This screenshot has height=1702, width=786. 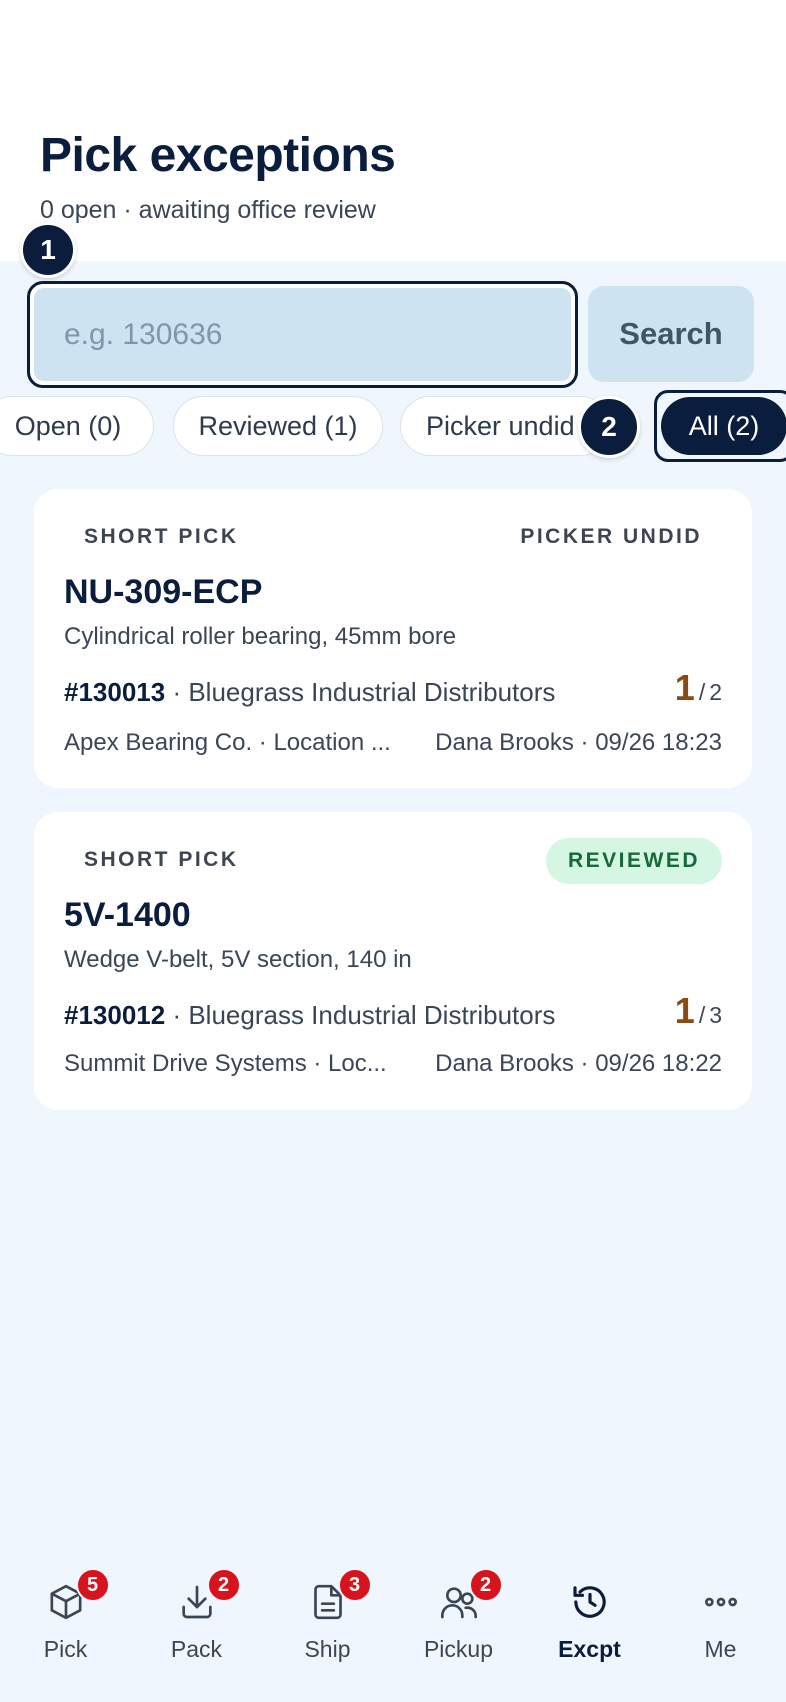 I want to click on document-icon: 3, so click(x=340, y=1595).